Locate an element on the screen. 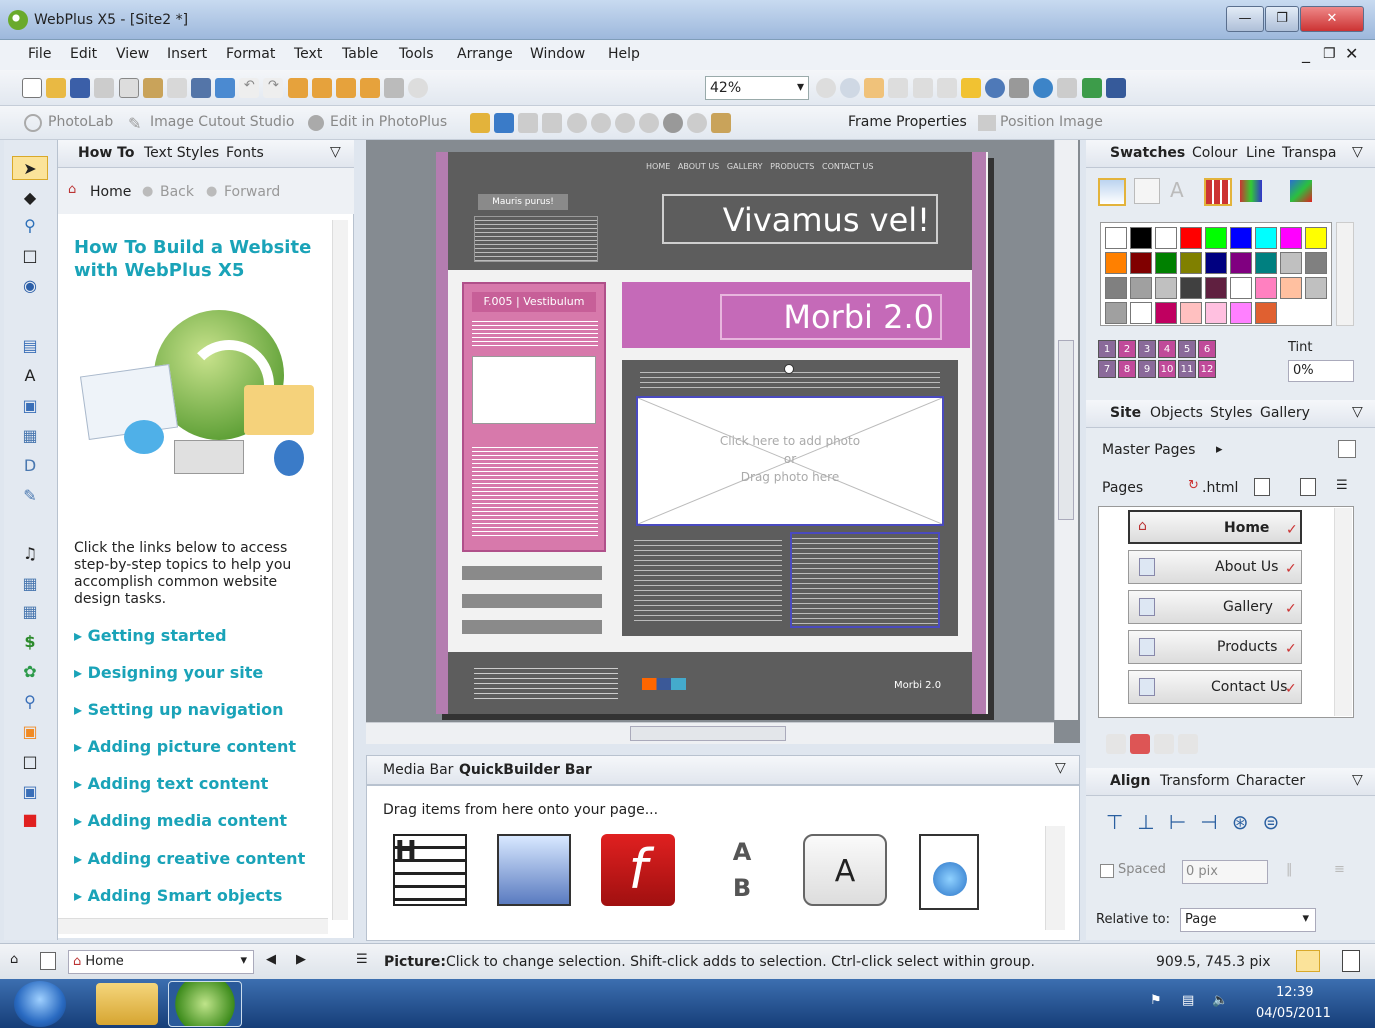  align-right-icon: ⊣ is located at coordinates (1215, 822).